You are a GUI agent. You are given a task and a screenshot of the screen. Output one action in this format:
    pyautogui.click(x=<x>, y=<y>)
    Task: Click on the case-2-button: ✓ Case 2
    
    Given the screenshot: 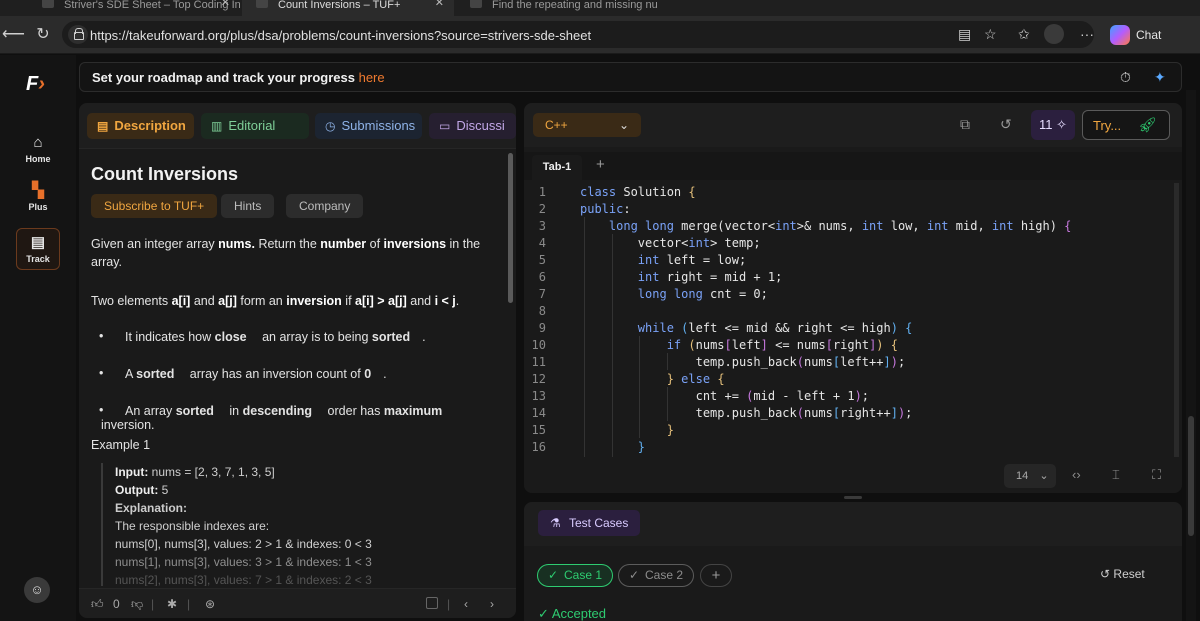 What is the action you would take?
    pyautogui.click(x=656, y=575)
    